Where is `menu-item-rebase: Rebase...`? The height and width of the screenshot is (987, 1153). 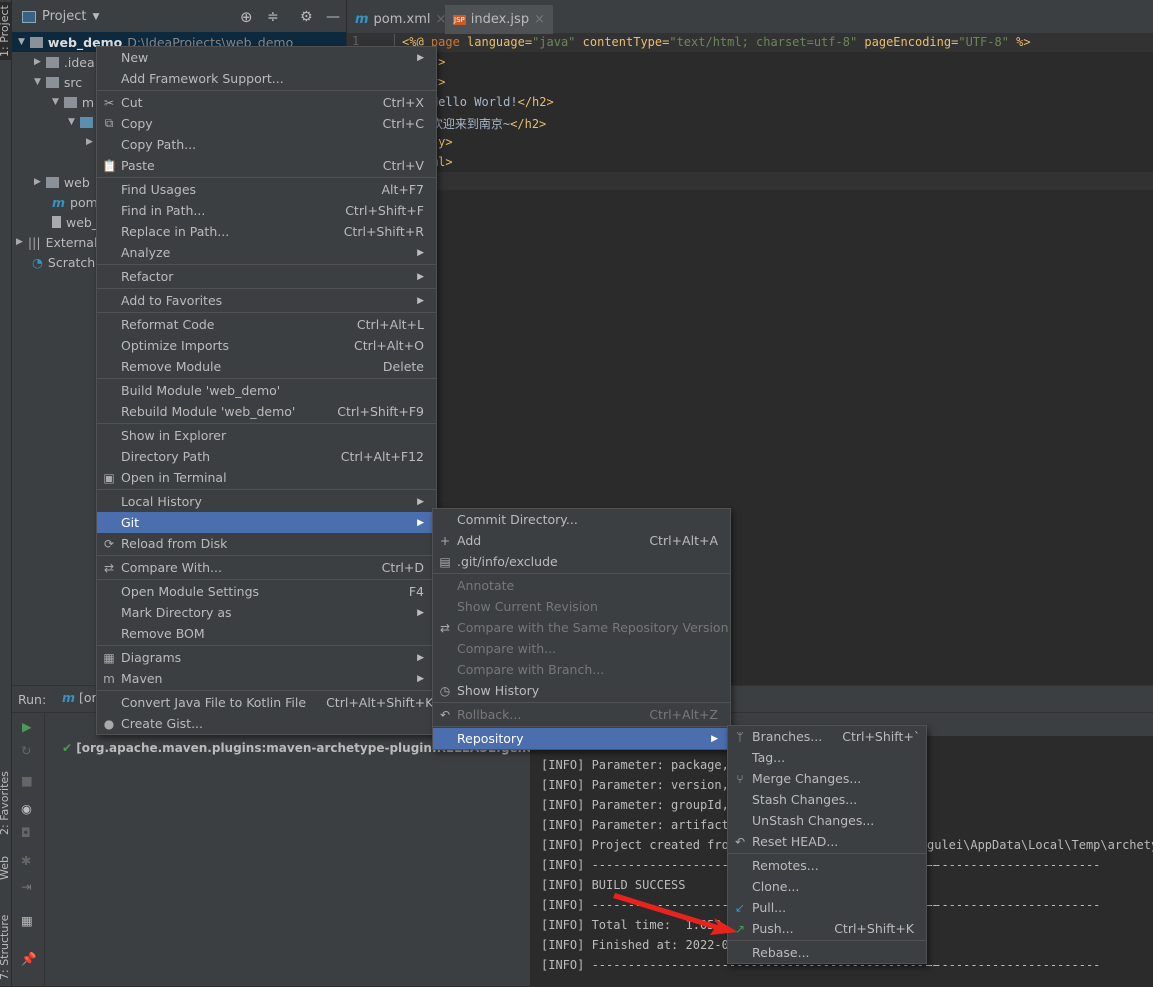 menu-item-rebase: Rebase... is located at coordinates (827, 952).